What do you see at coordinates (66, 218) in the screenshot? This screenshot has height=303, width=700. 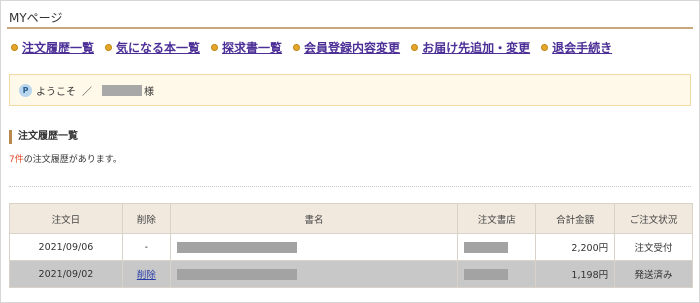 I see `column-header-order-date: 注文日` at bounding box center [66, 218].